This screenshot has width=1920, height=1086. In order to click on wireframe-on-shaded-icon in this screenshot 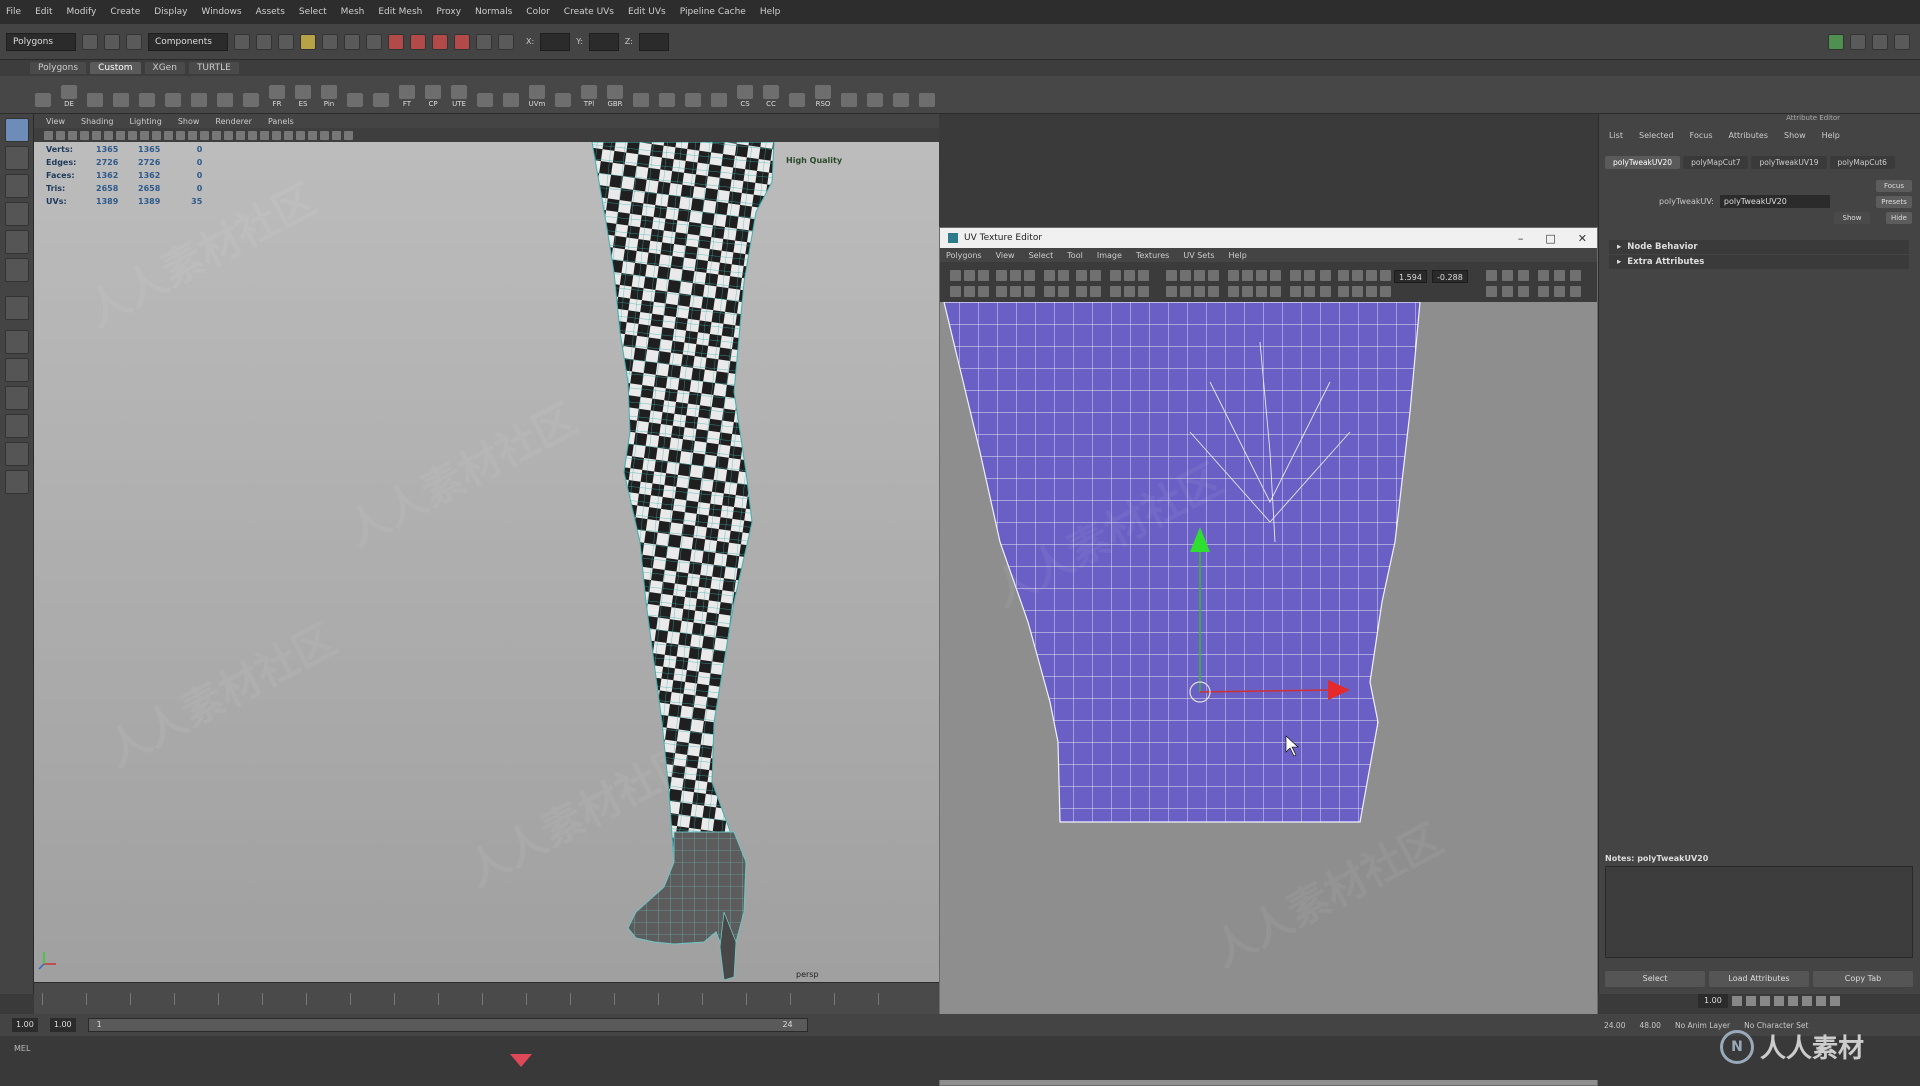, I will do `click(216, 135)`.